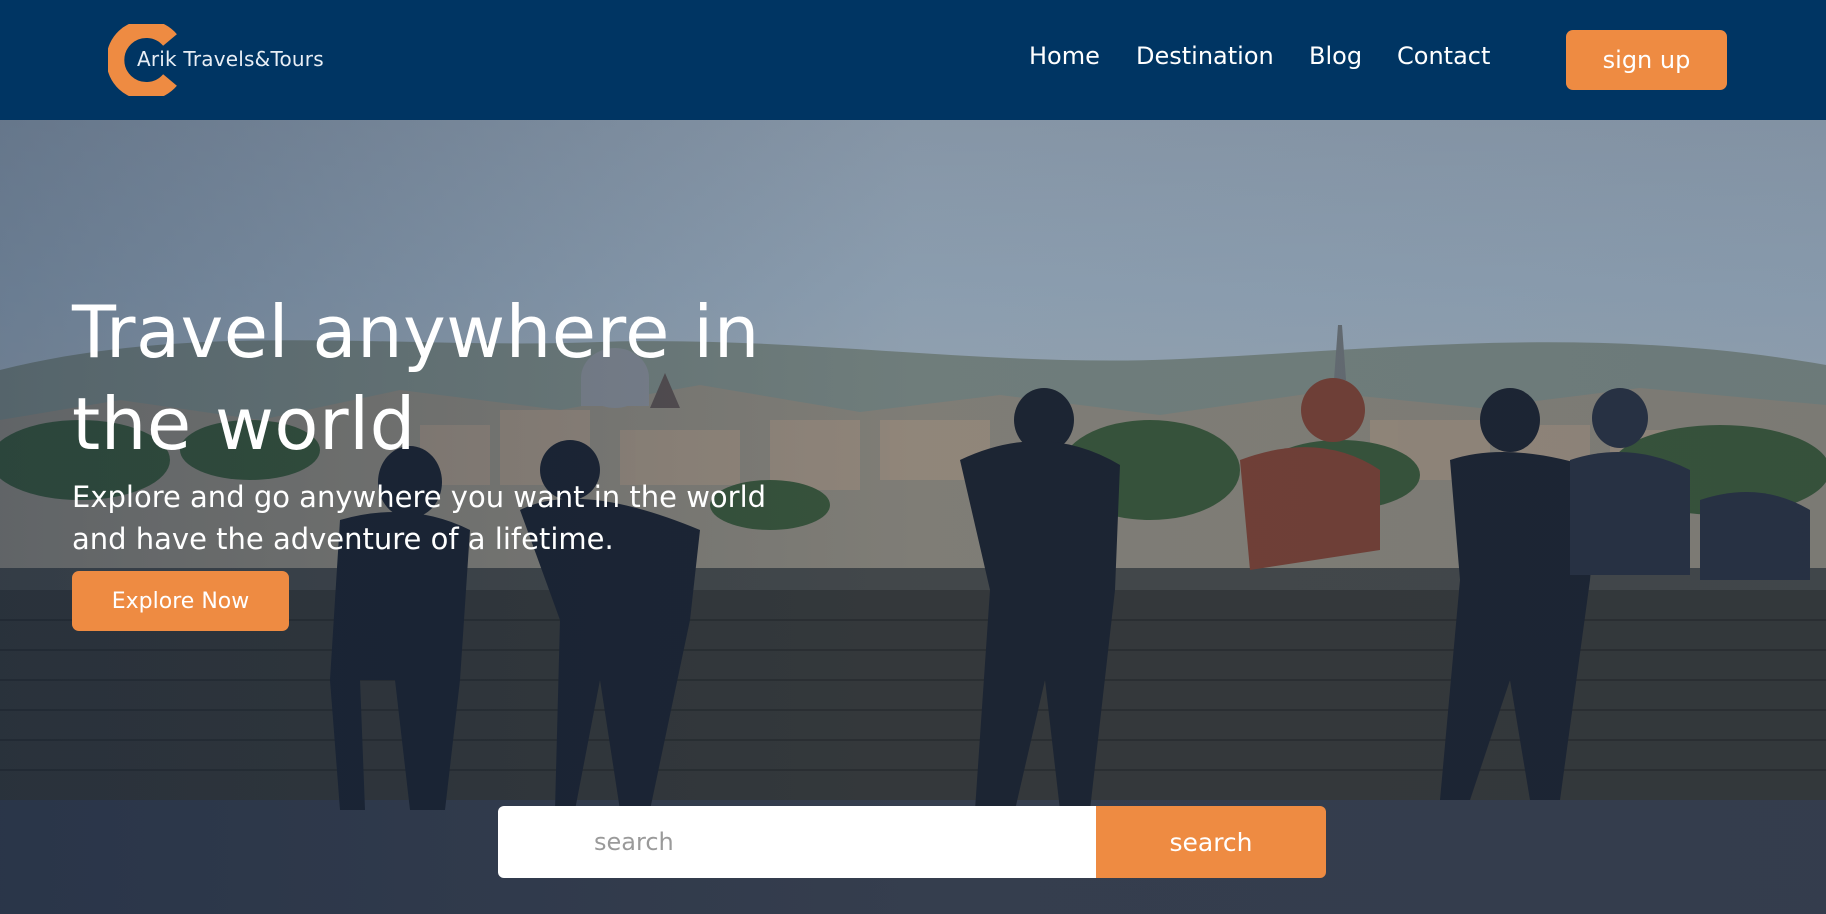  Describe the element at coordinates (1335, 56) in the screenshot. I see `nav-link-blog: Blog` at that location.